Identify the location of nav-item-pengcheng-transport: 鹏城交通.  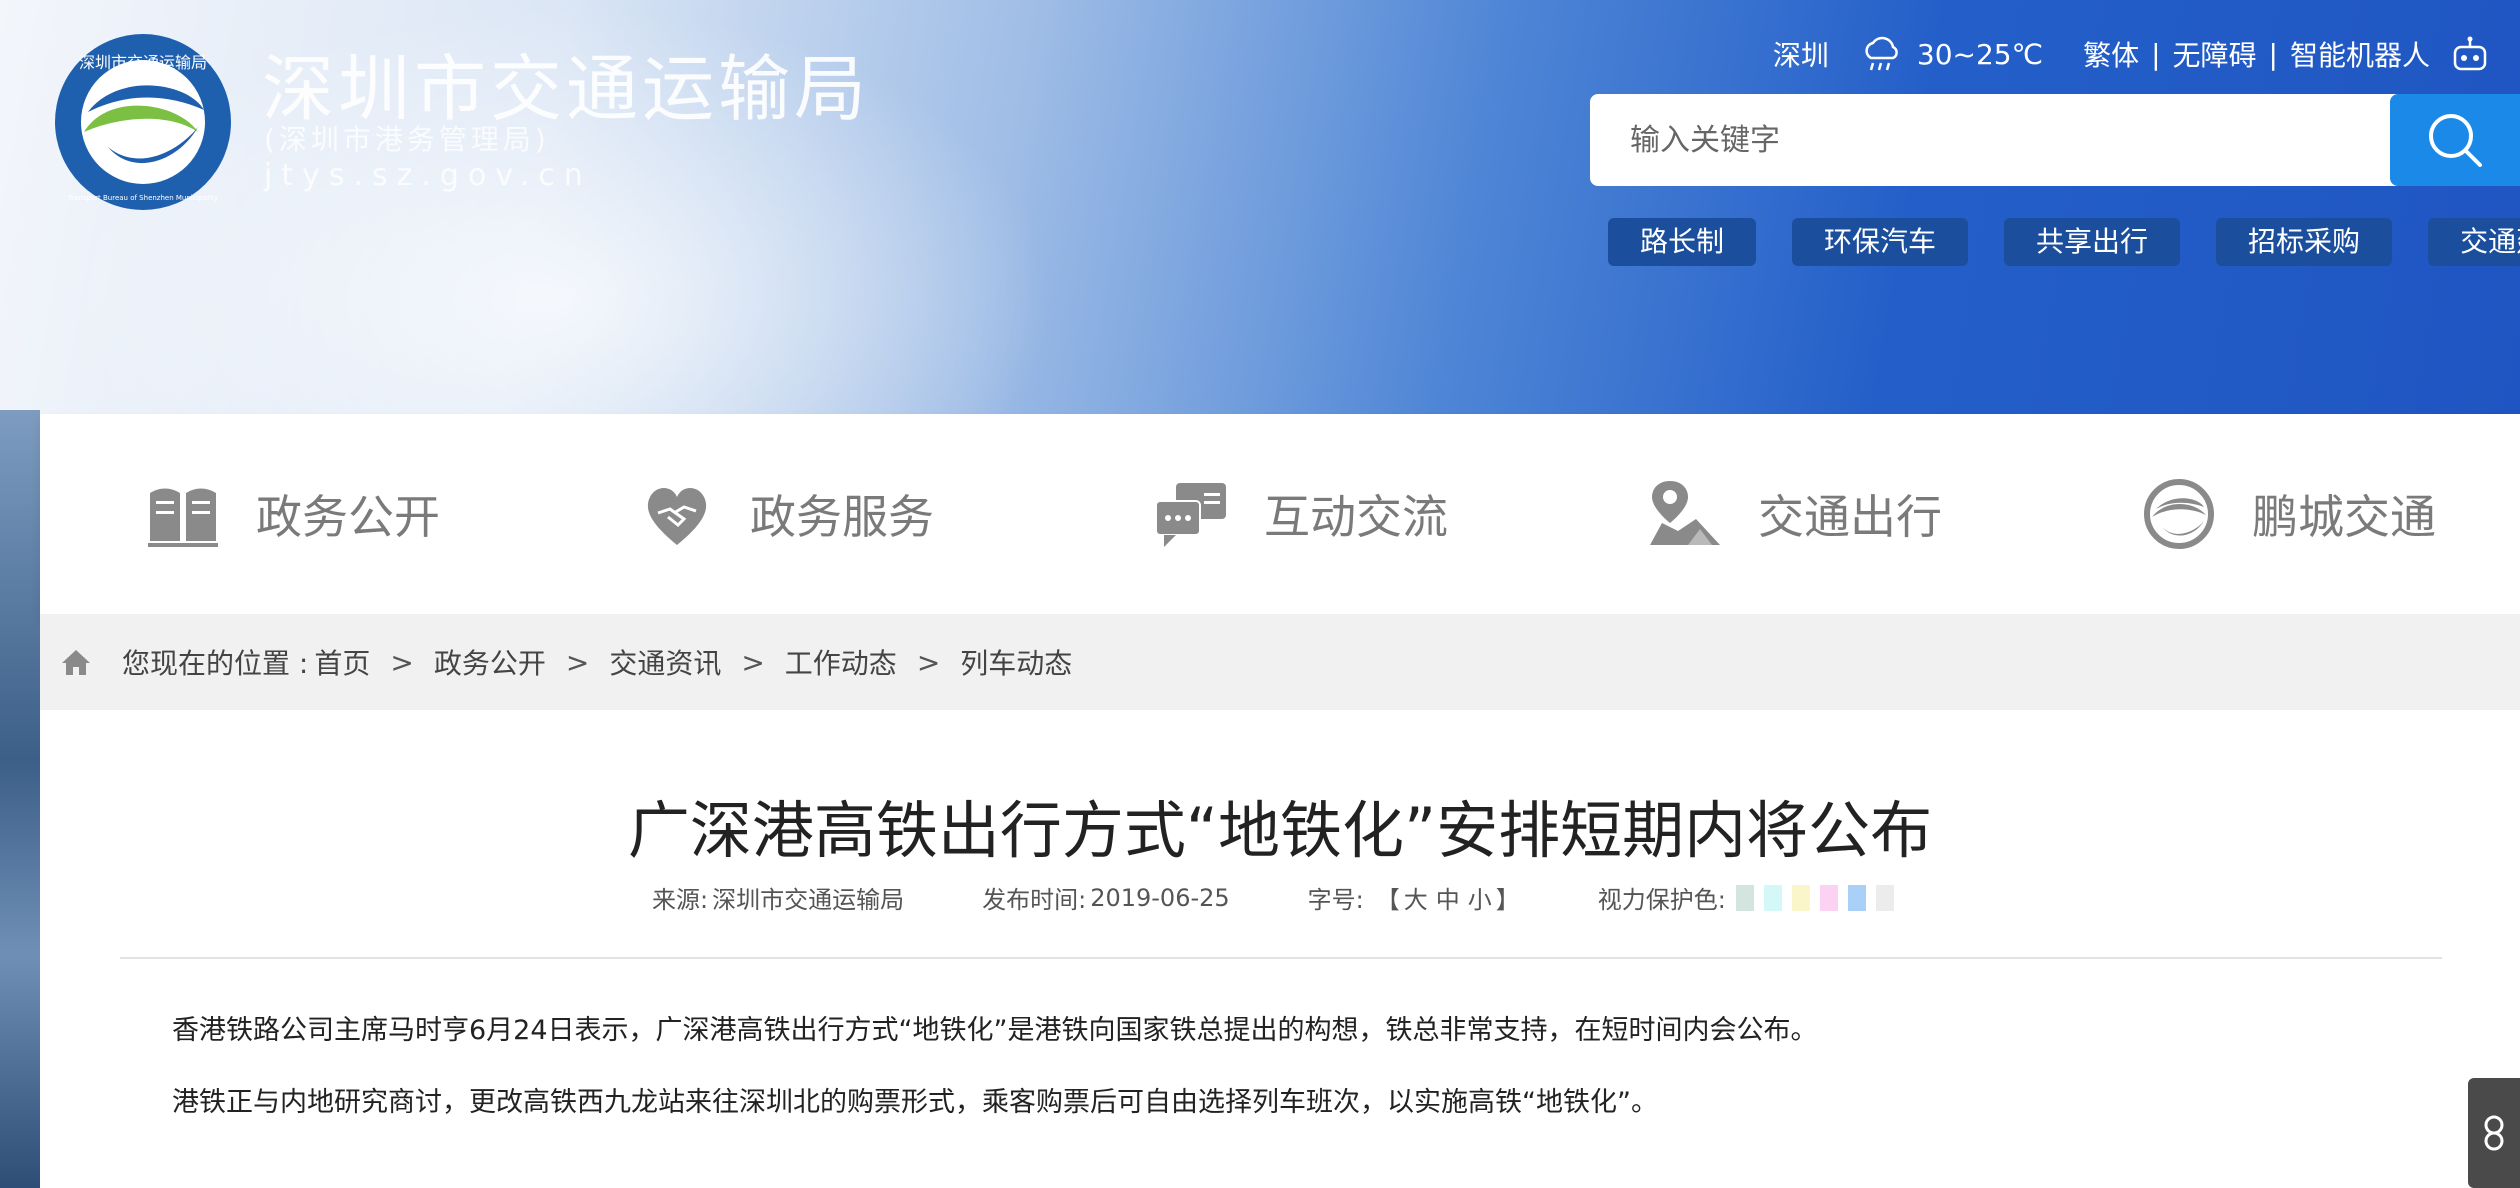
(2289, 514).